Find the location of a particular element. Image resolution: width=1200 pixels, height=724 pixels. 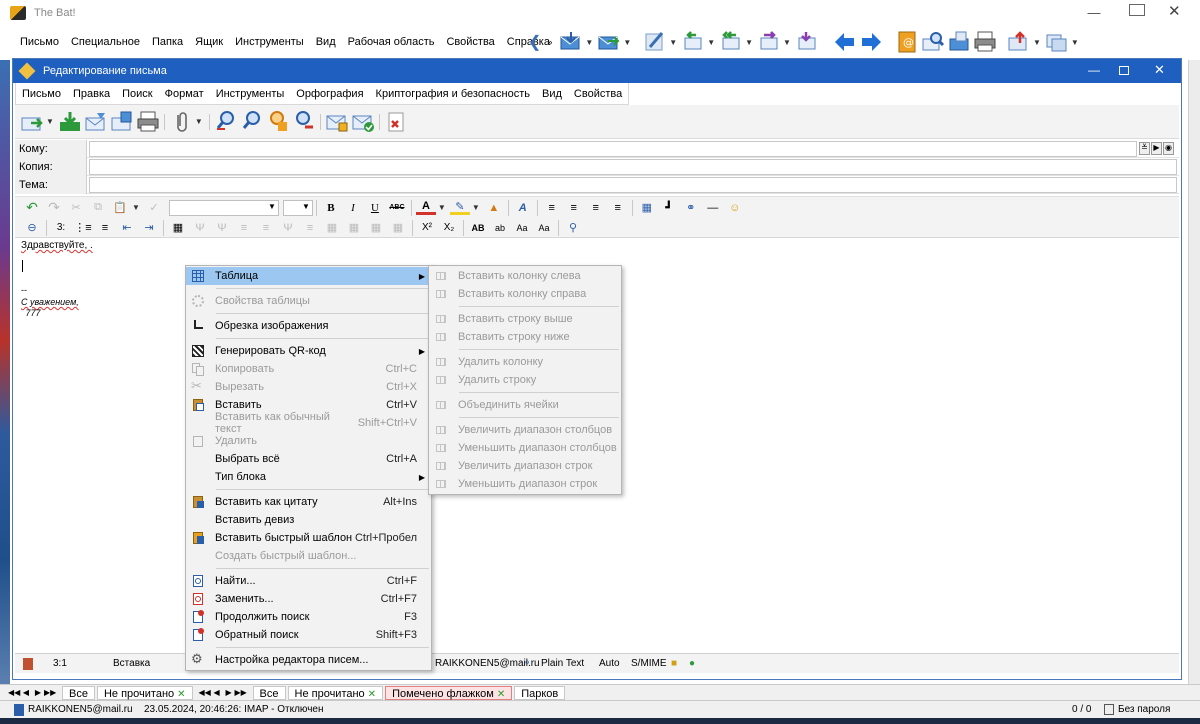

folder-tab: Помечено флажком ✕ is located at coordinates (449, 692).